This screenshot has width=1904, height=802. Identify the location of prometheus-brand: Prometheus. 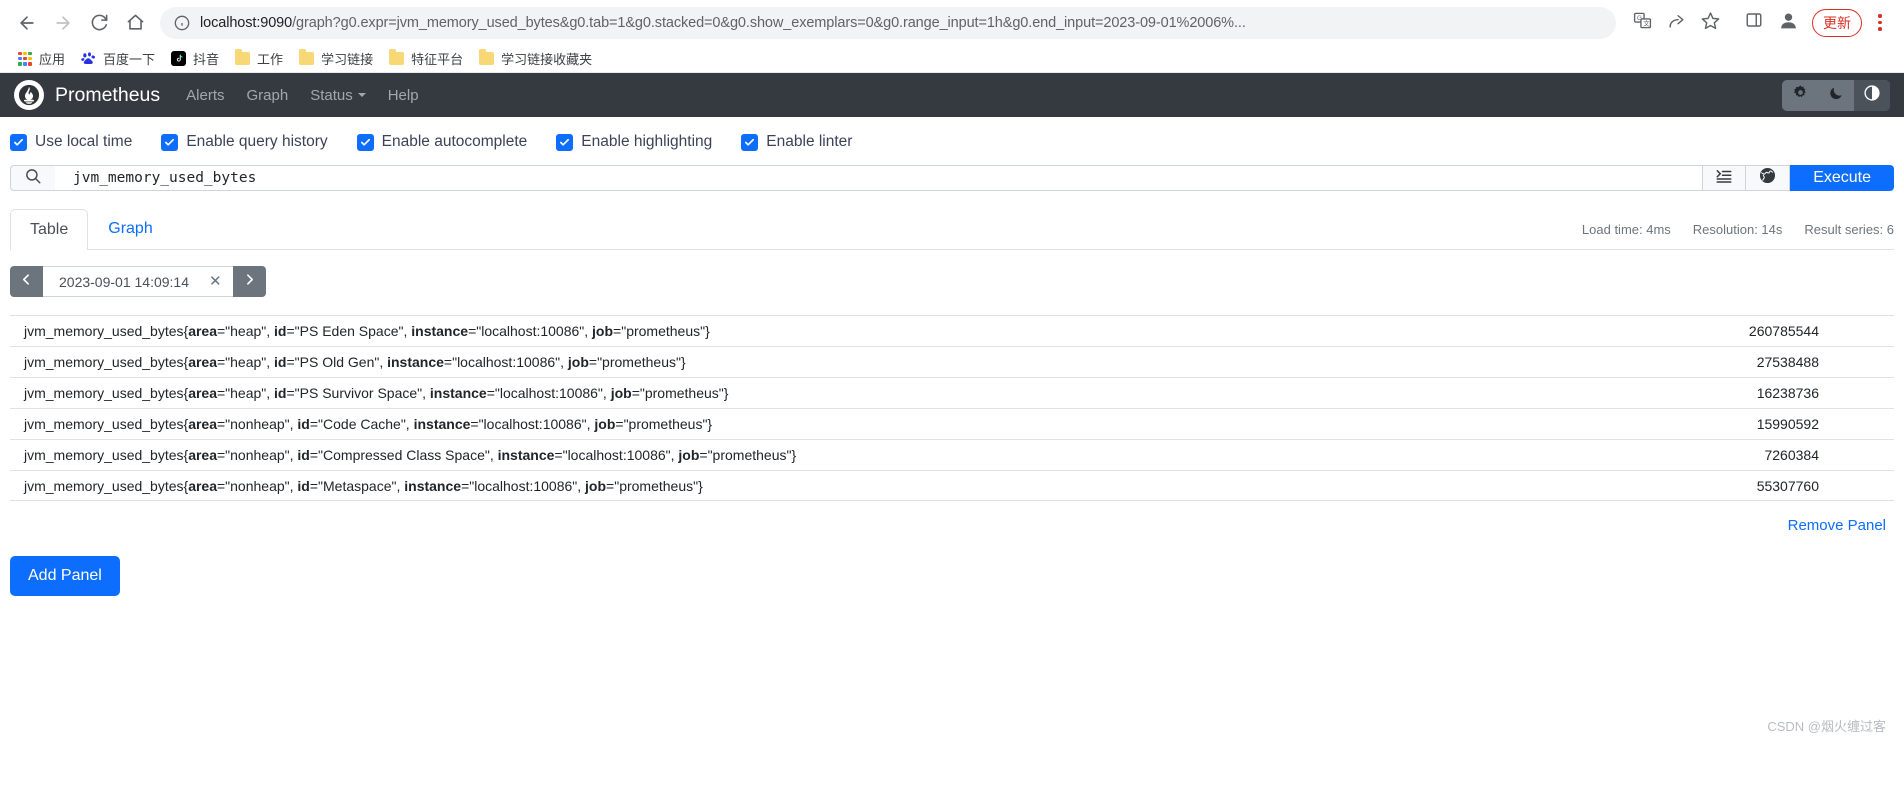
(107, 95).